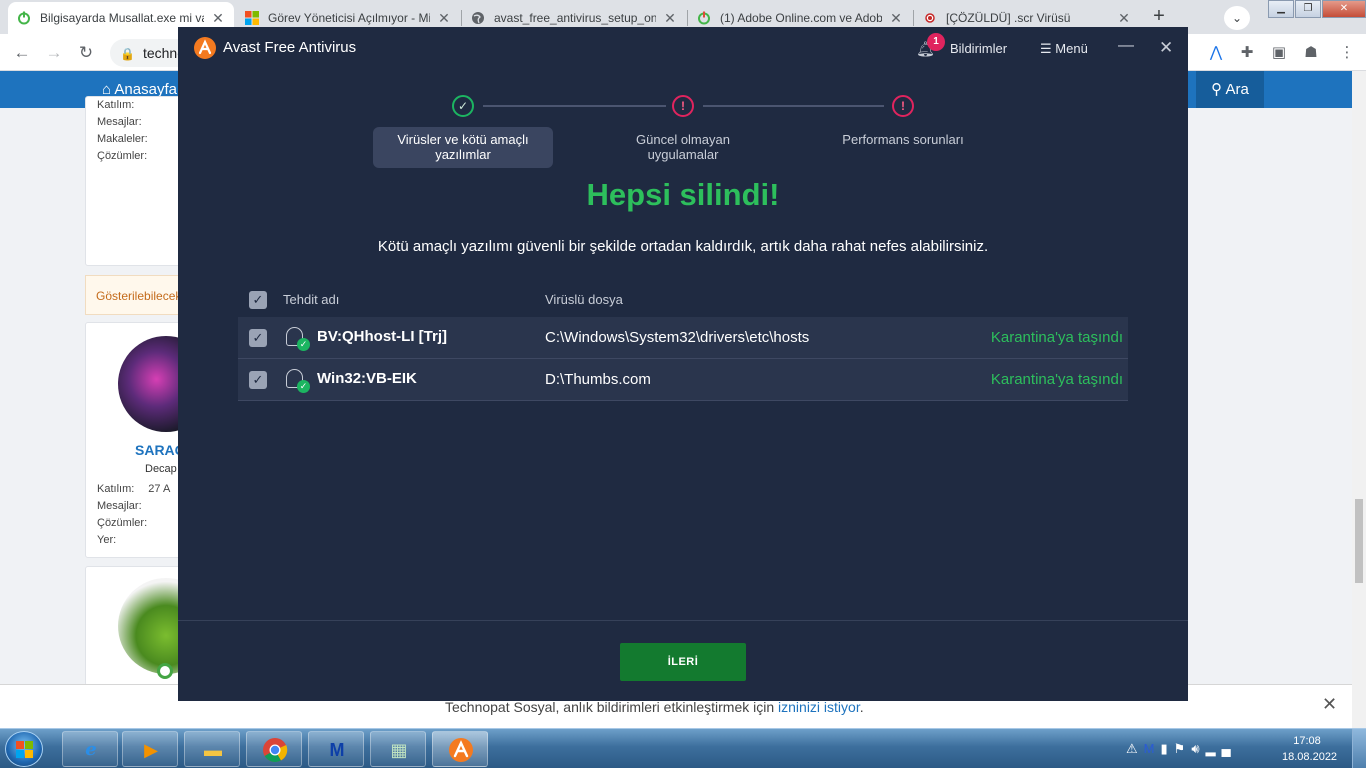  I want to click on signal-icon: ▂▄, so click(1221, 748).